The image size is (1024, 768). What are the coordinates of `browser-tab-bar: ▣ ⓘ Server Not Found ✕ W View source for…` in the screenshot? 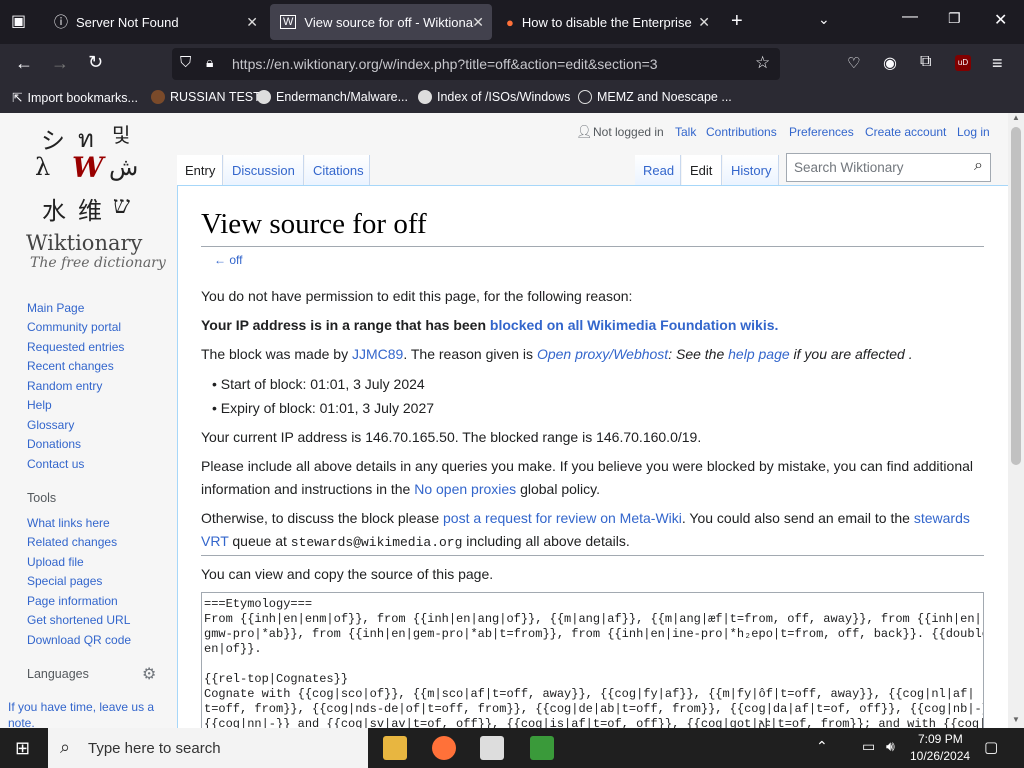 It's located at (512, 22).